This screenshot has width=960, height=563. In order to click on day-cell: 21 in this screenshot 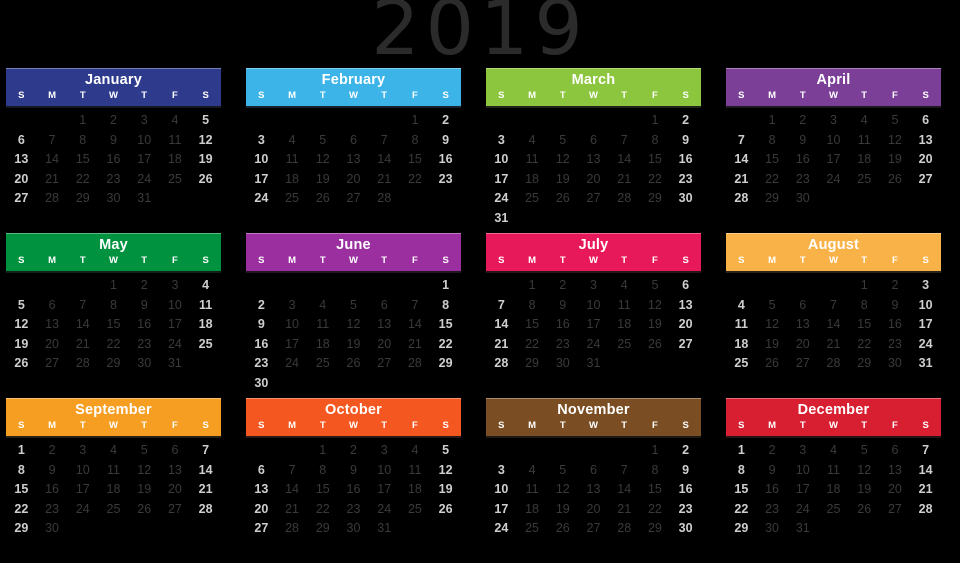, I will do `click(292, 510)`.